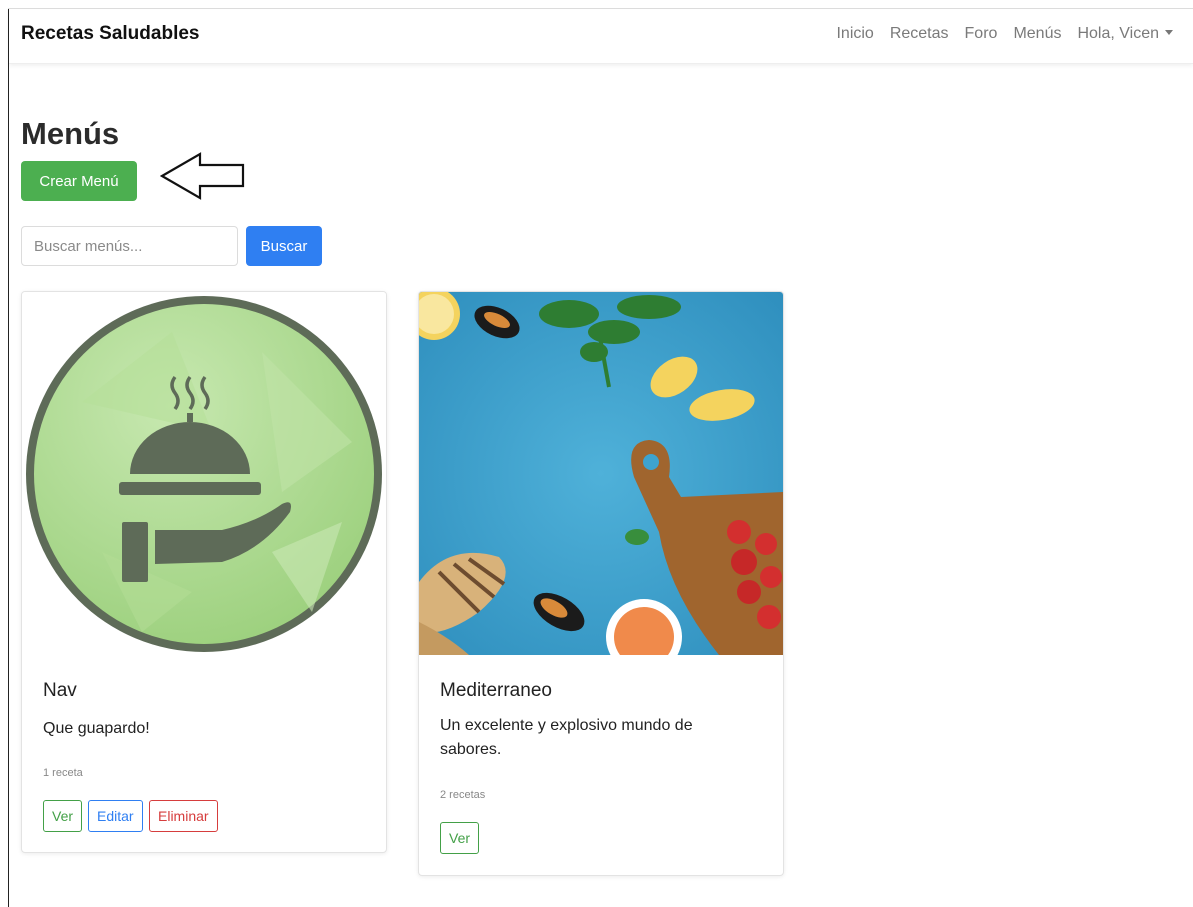 This screenshot has height=907, width=1193. What do you see at coordinates (204, 473) in the screenshot?
I see `serving-cloche-icon` at bounding box center [204, 473].